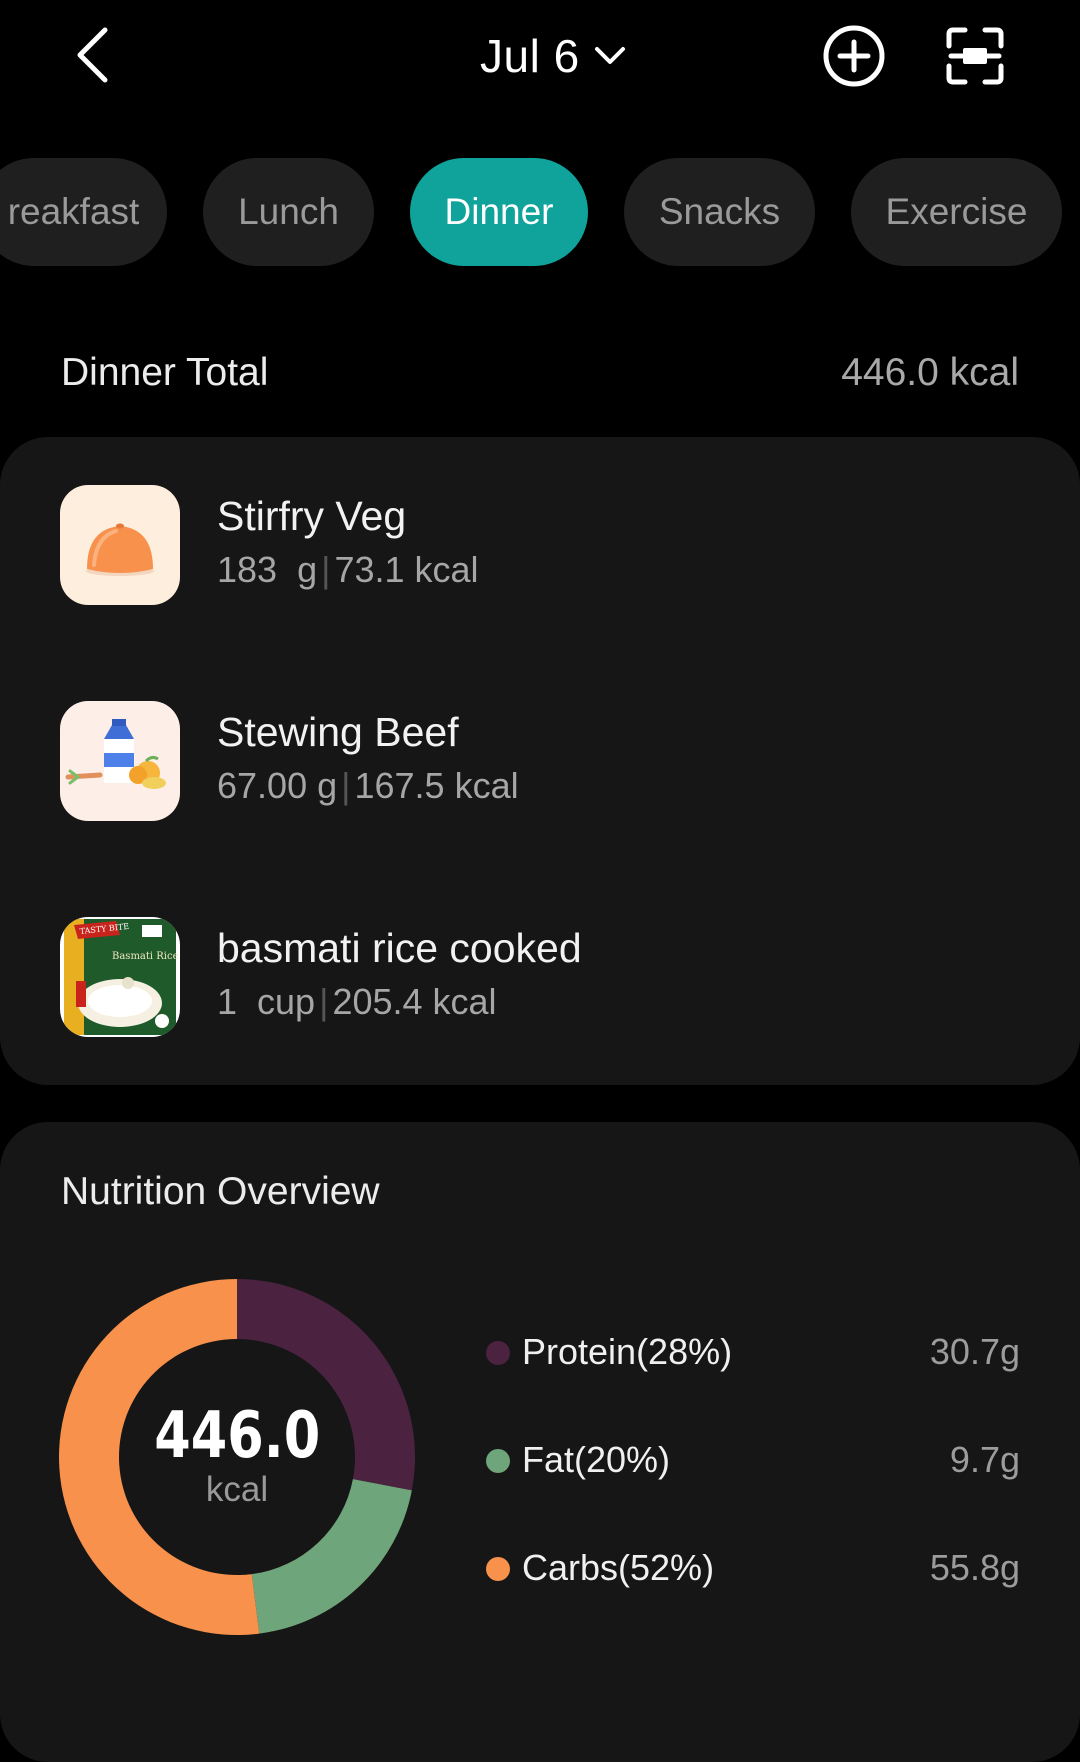 This screenshot has width=1080, height=1762. What do you see at coordinates (752, 1567) in the screenshot?
I see `legend-row-carbs: Carbs(52%) 55.8g` at bounding box center [752, 1567].